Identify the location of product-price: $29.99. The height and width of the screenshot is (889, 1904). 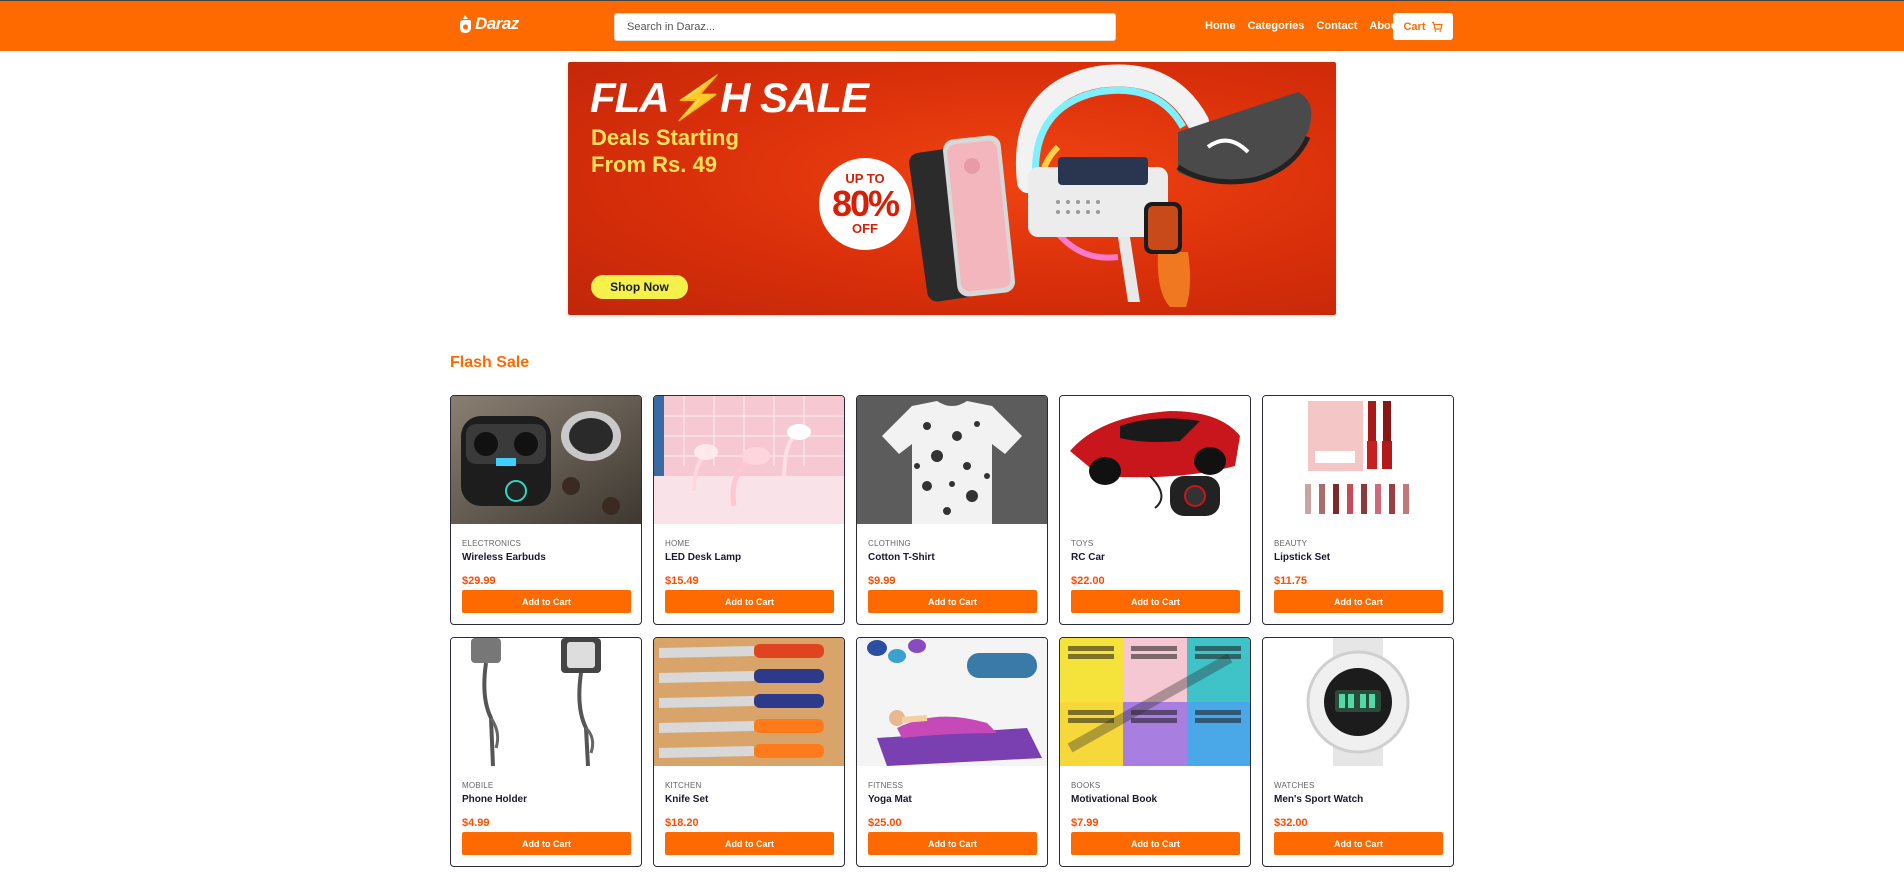
(479, 581).